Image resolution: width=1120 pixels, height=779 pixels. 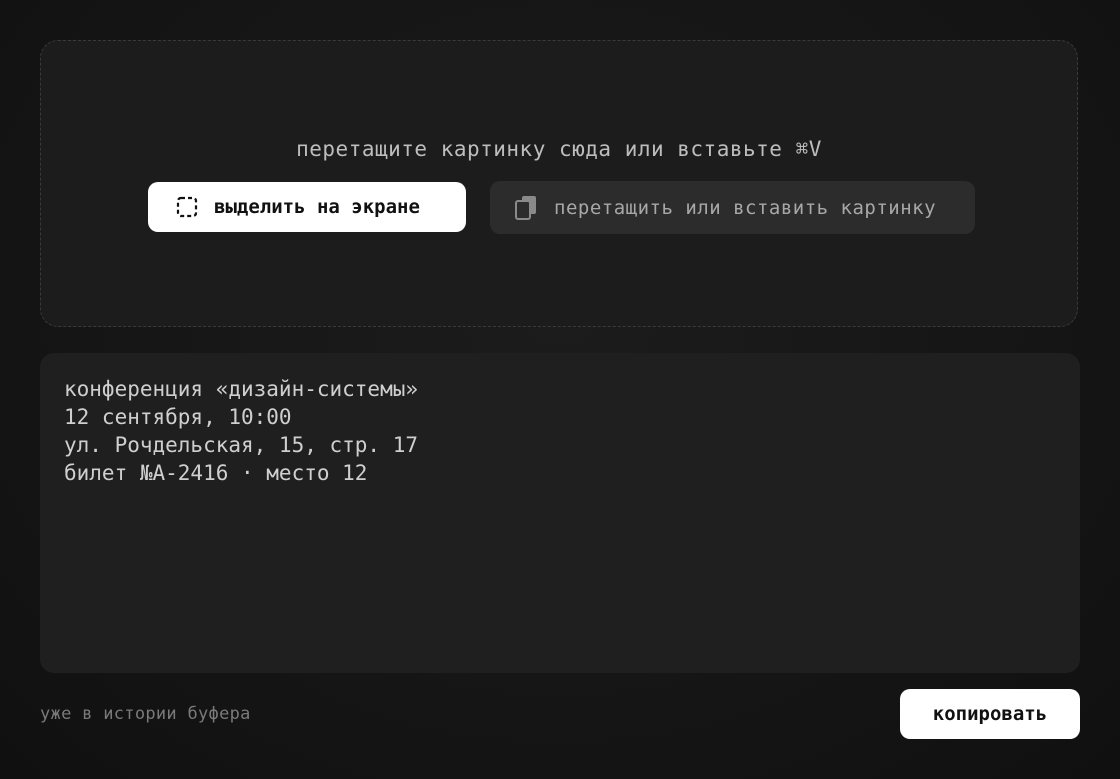 What do you see at coordinates (526, 208) in the screenshot?
I see `clipboard-icon` at bounding box center [526, 208].